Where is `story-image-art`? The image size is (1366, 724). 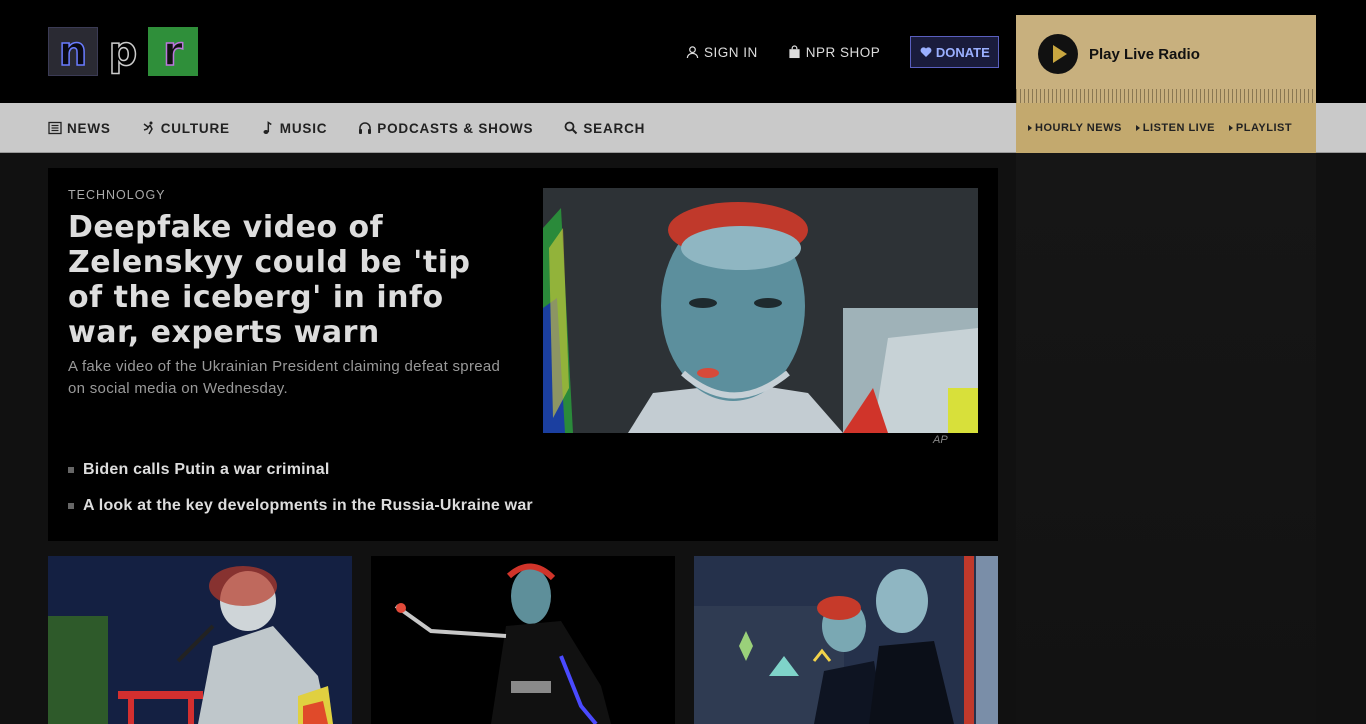
story-image-art is located at coordinates (760, 310).